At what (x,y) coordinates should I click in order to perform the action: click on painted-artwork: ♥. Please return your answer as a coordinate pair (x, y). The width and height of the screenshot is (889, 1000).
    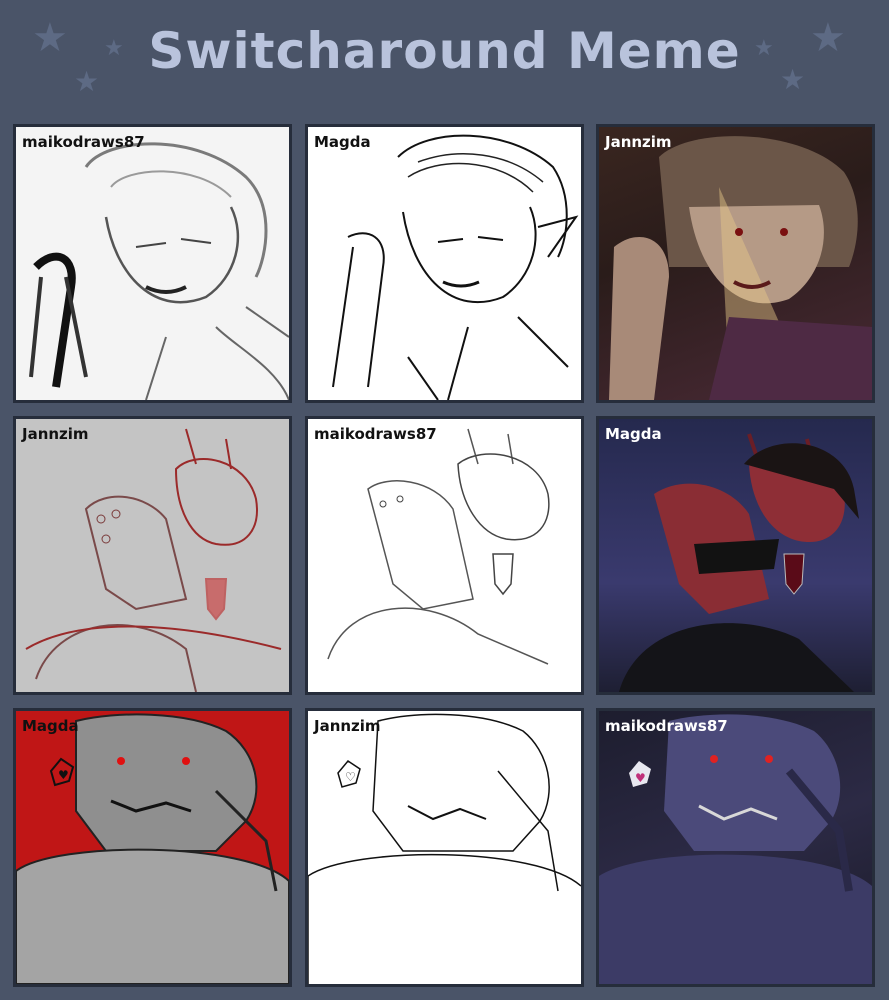
    Looking at the image, I should click on (735, 849).